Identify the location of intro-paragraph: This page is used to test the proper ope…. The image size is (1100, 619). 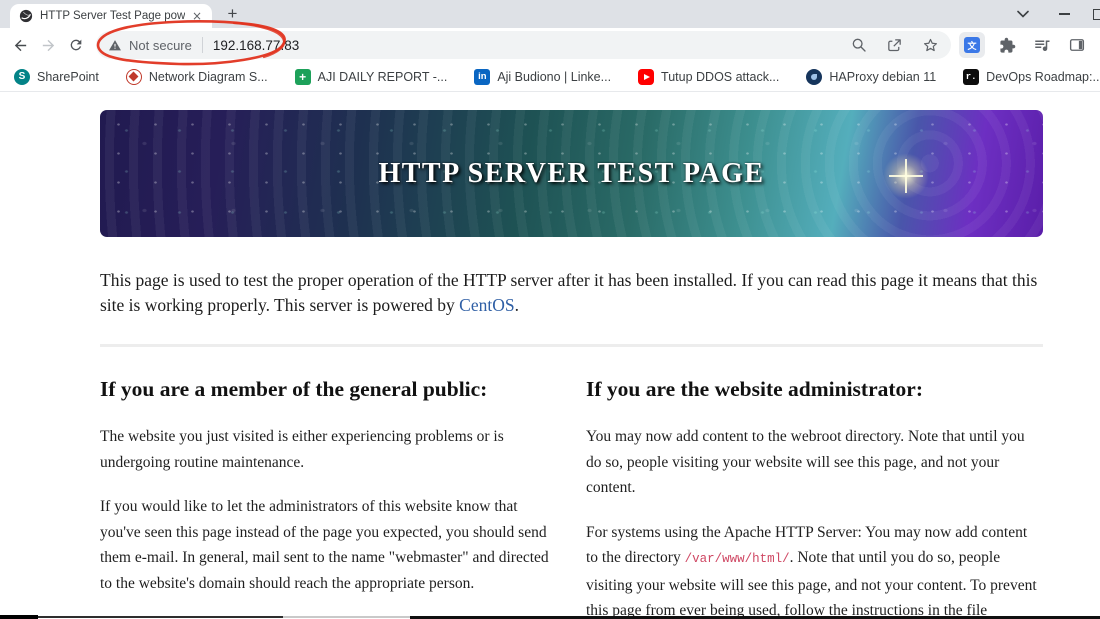
(571, 293).